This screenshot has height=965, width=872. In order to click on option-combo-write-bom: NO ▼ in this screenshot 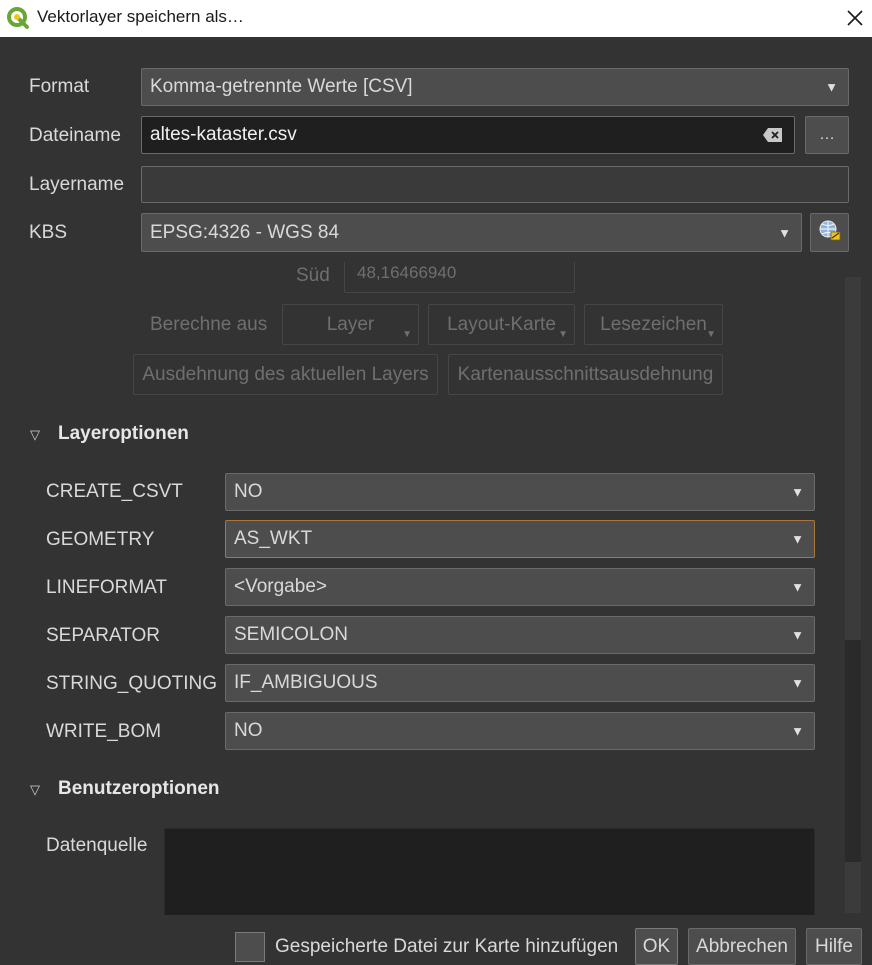, I will do `click(520, 731)`.